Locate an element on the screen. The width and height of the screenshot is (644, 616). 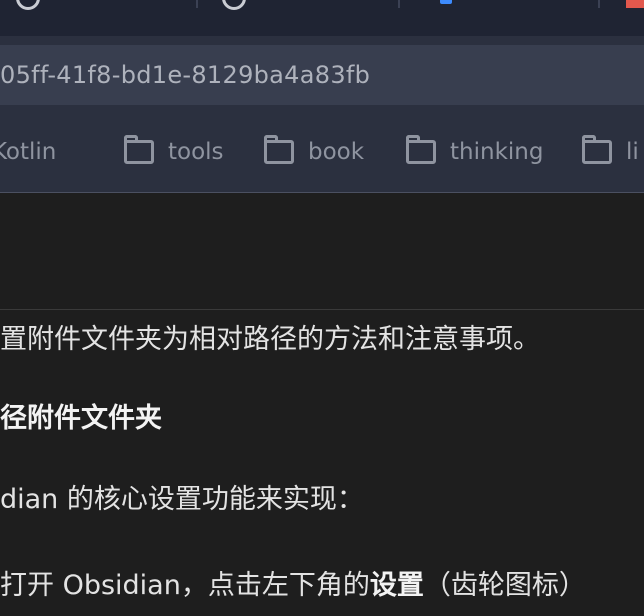
heading-text: 径附件文件夹 is located at coordinates (81, 418).